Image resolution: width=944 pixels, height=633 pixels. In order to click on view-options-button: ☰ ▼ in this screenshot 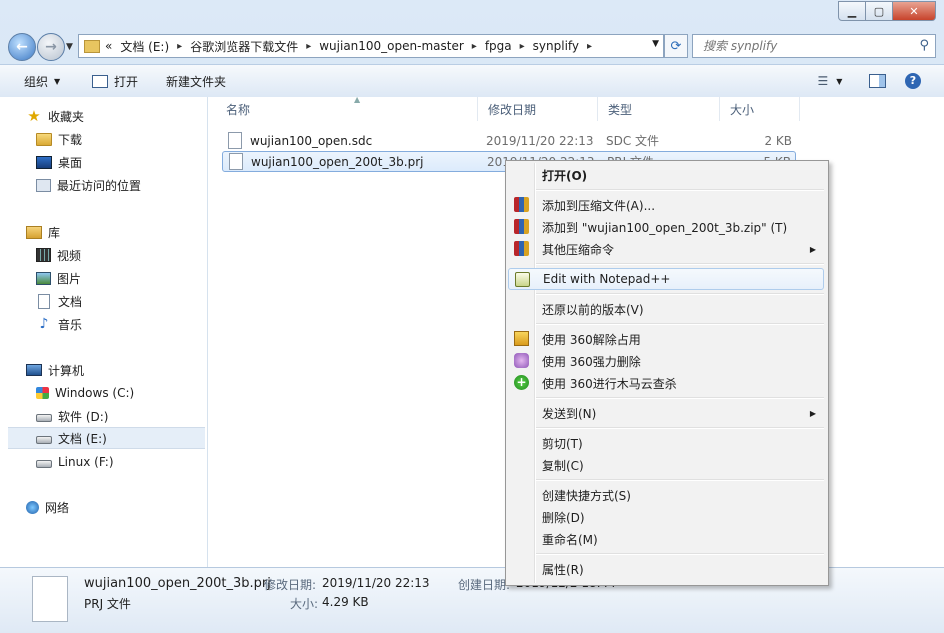, I will do `click(830, 81)`.